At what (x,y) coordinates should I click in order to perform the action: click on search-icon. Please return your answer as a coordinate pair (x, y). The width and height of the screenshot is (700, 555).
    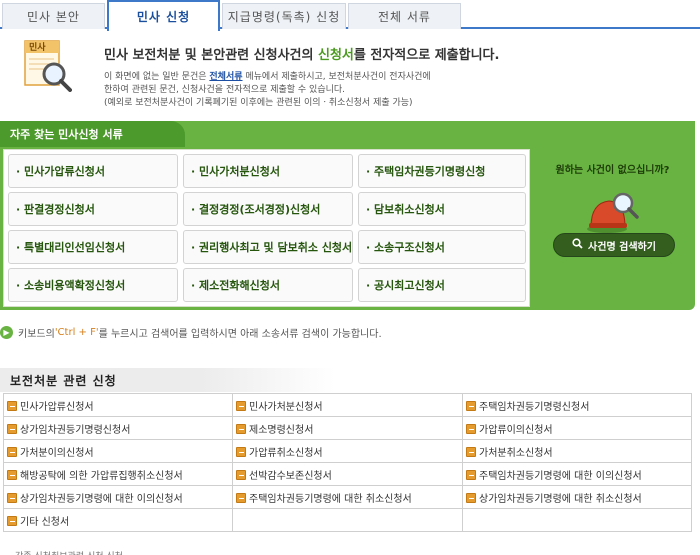
    Looking at the image, I should click on (577, 245).